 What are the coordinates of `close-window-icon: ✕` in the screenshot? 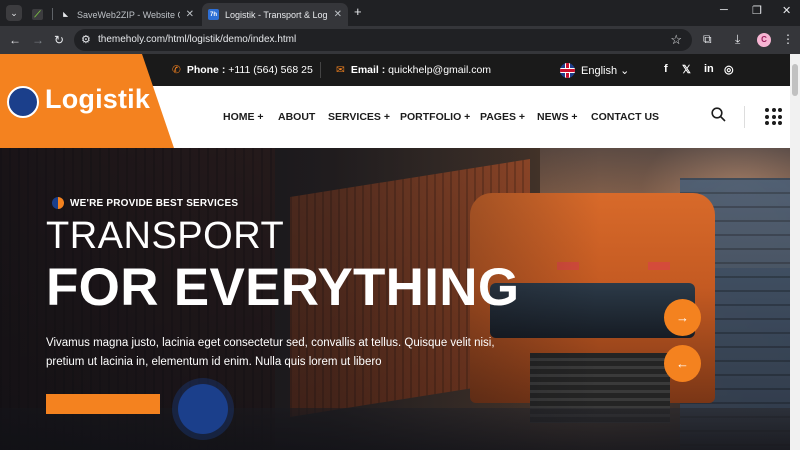 It's located at (786, 10).